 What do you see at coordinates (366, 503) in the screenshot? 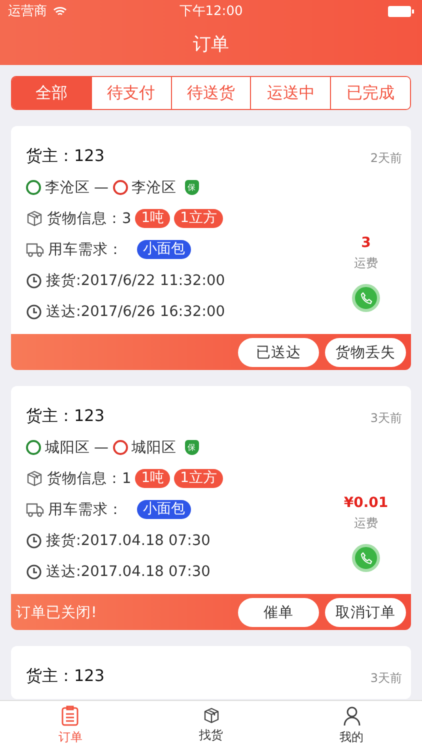
I see `freight-price: ¥0.01` at bounding box center [366, 503].